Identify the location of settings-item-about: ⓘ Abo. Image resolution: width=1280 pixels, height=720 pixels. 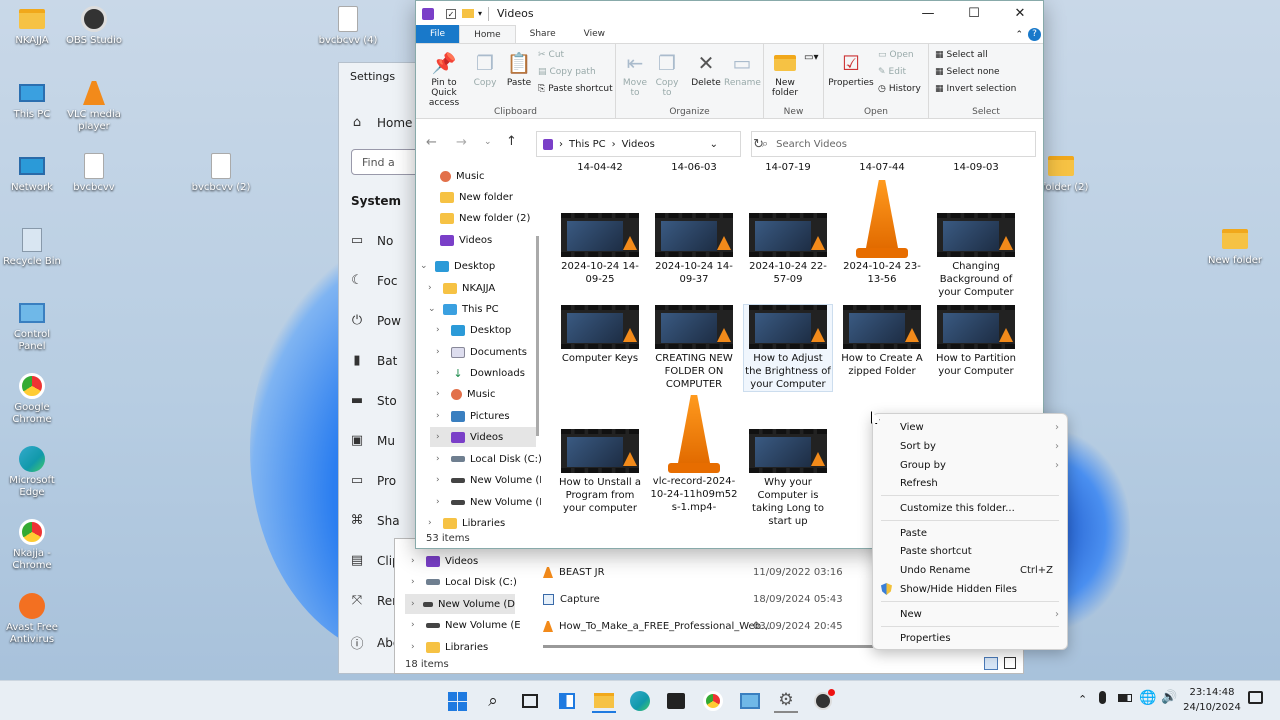
(374, 643).